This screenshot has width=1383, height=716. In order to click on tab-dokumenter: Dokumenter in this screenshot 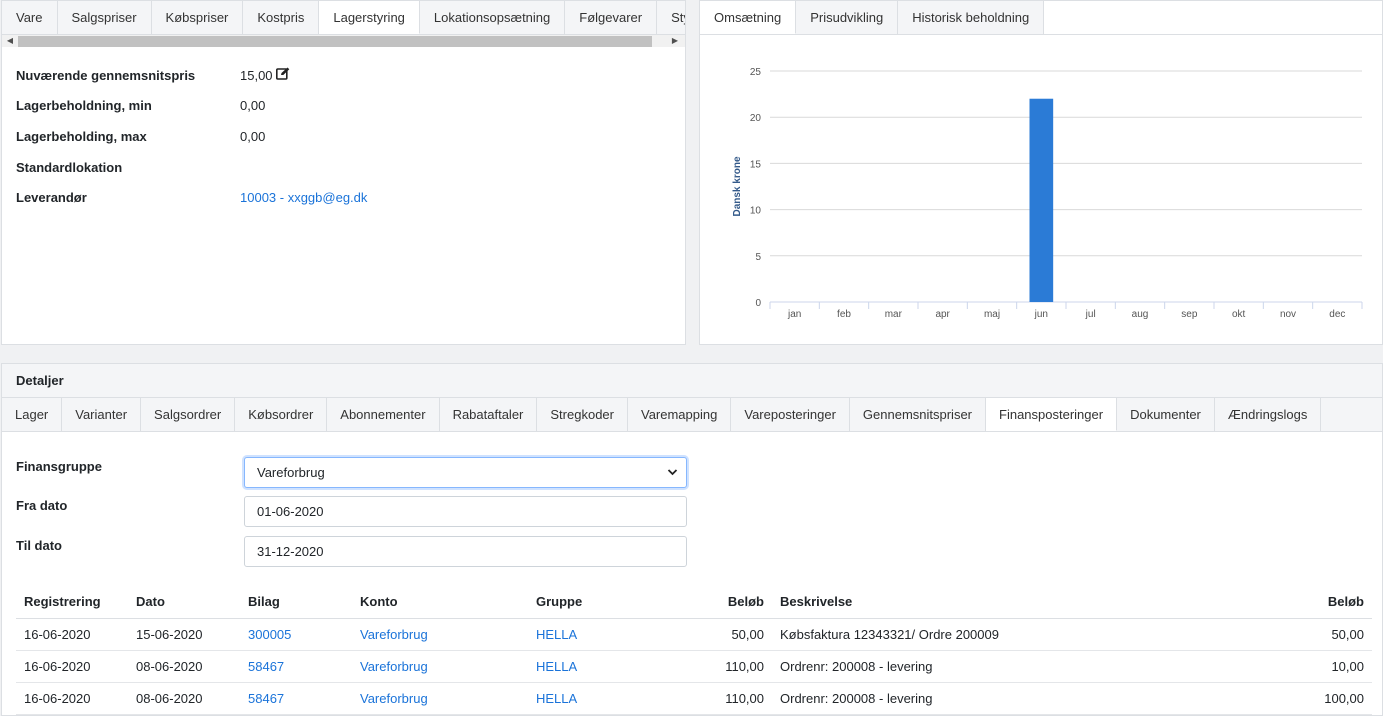, I will do `click(1166, 414)`.